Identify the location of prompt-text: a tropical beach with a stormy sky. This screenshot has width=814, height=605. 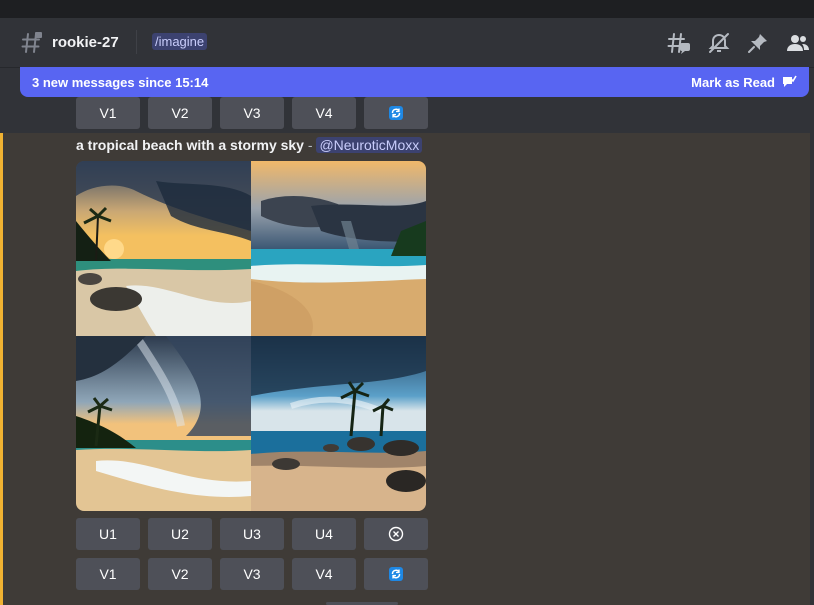
(190, 145).